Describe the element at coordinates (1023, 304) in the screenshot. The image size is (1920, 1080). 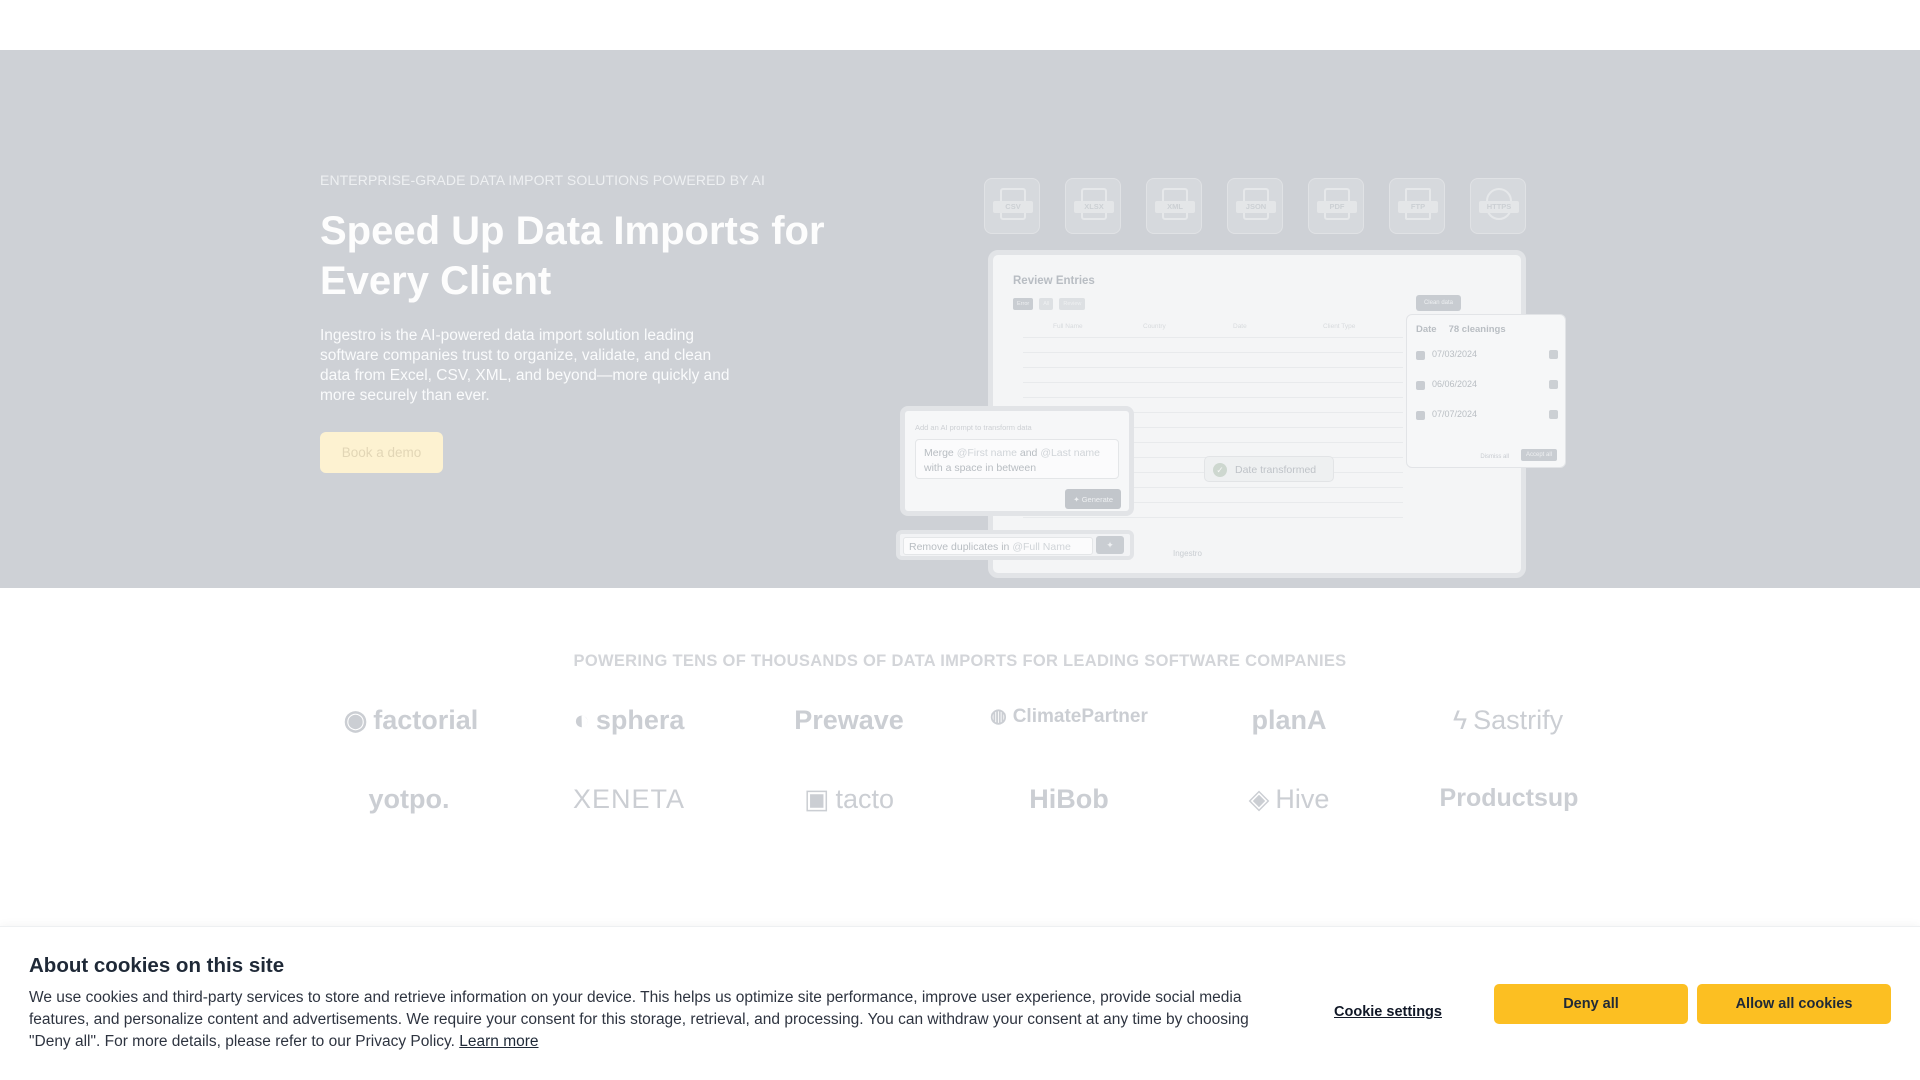
I see `filter-pill: Error` at that location.